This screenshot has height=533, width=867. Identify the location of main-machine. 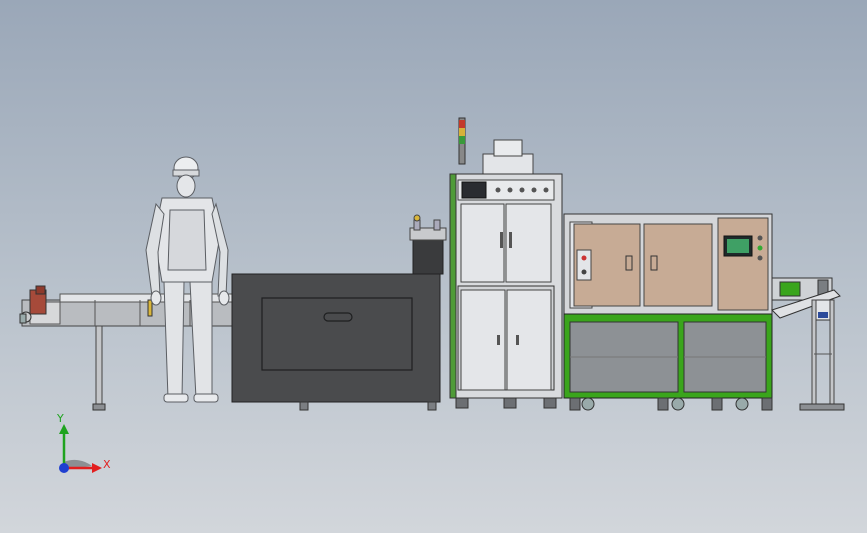
(668, 312).